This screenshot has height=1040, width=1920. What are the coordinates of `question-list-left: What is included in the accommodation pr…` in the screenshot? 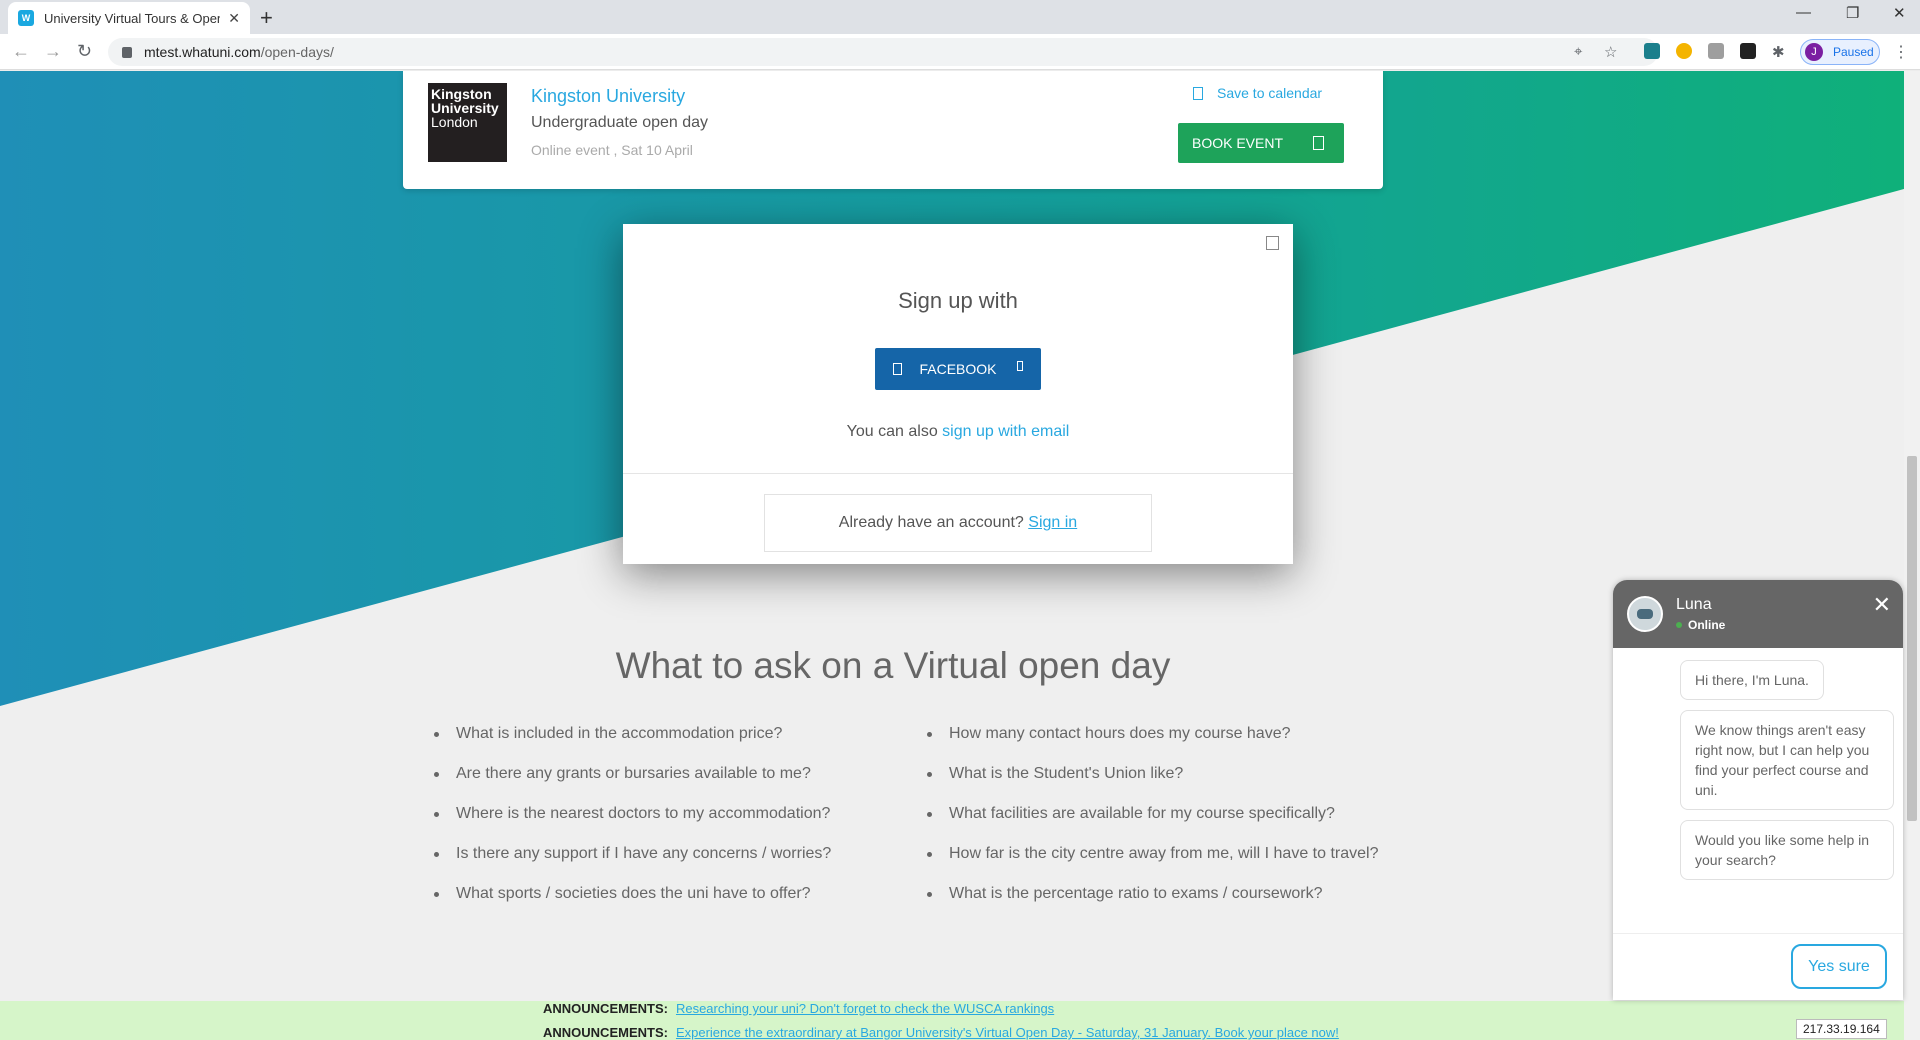 It's located at (632, 822).